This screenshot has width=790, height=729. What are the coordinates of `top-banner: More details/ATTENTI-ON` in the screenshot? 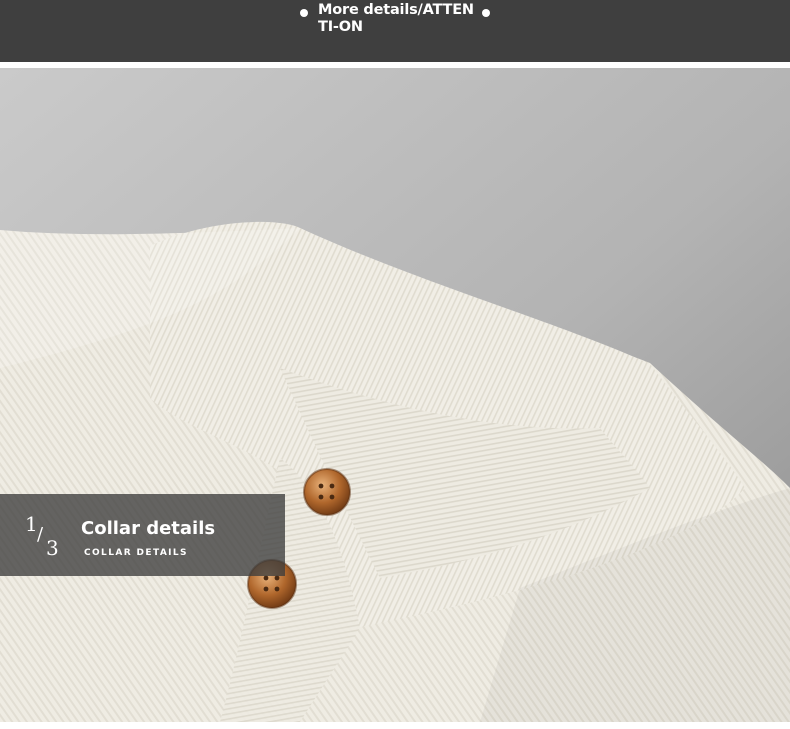 It's located at (395, 31).